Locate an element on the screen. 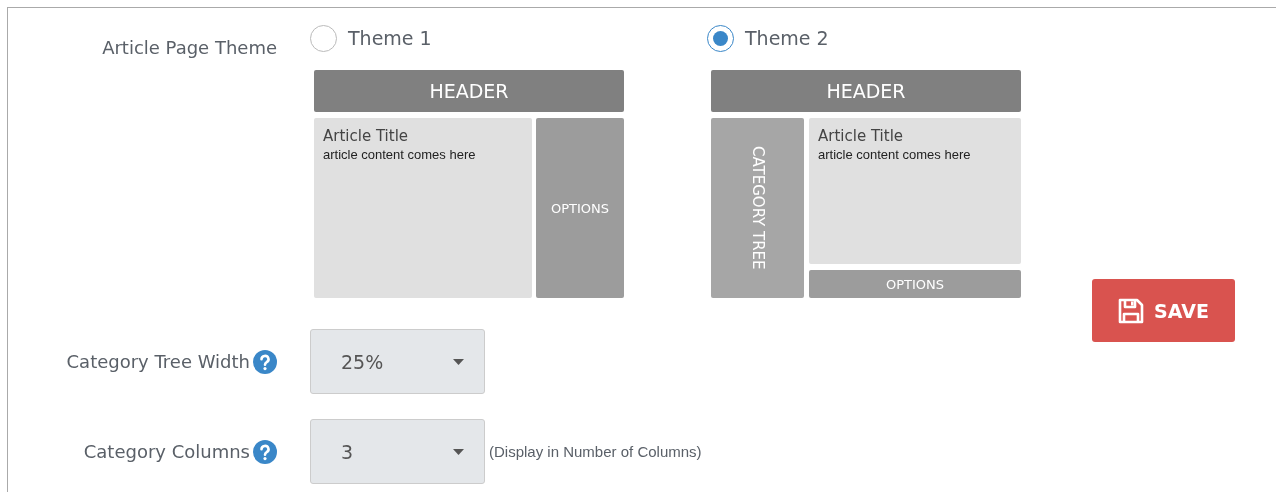 The image size is (1276, 492). hint-text: (Display in Number of Columns) is located at coordinates (595, 451).